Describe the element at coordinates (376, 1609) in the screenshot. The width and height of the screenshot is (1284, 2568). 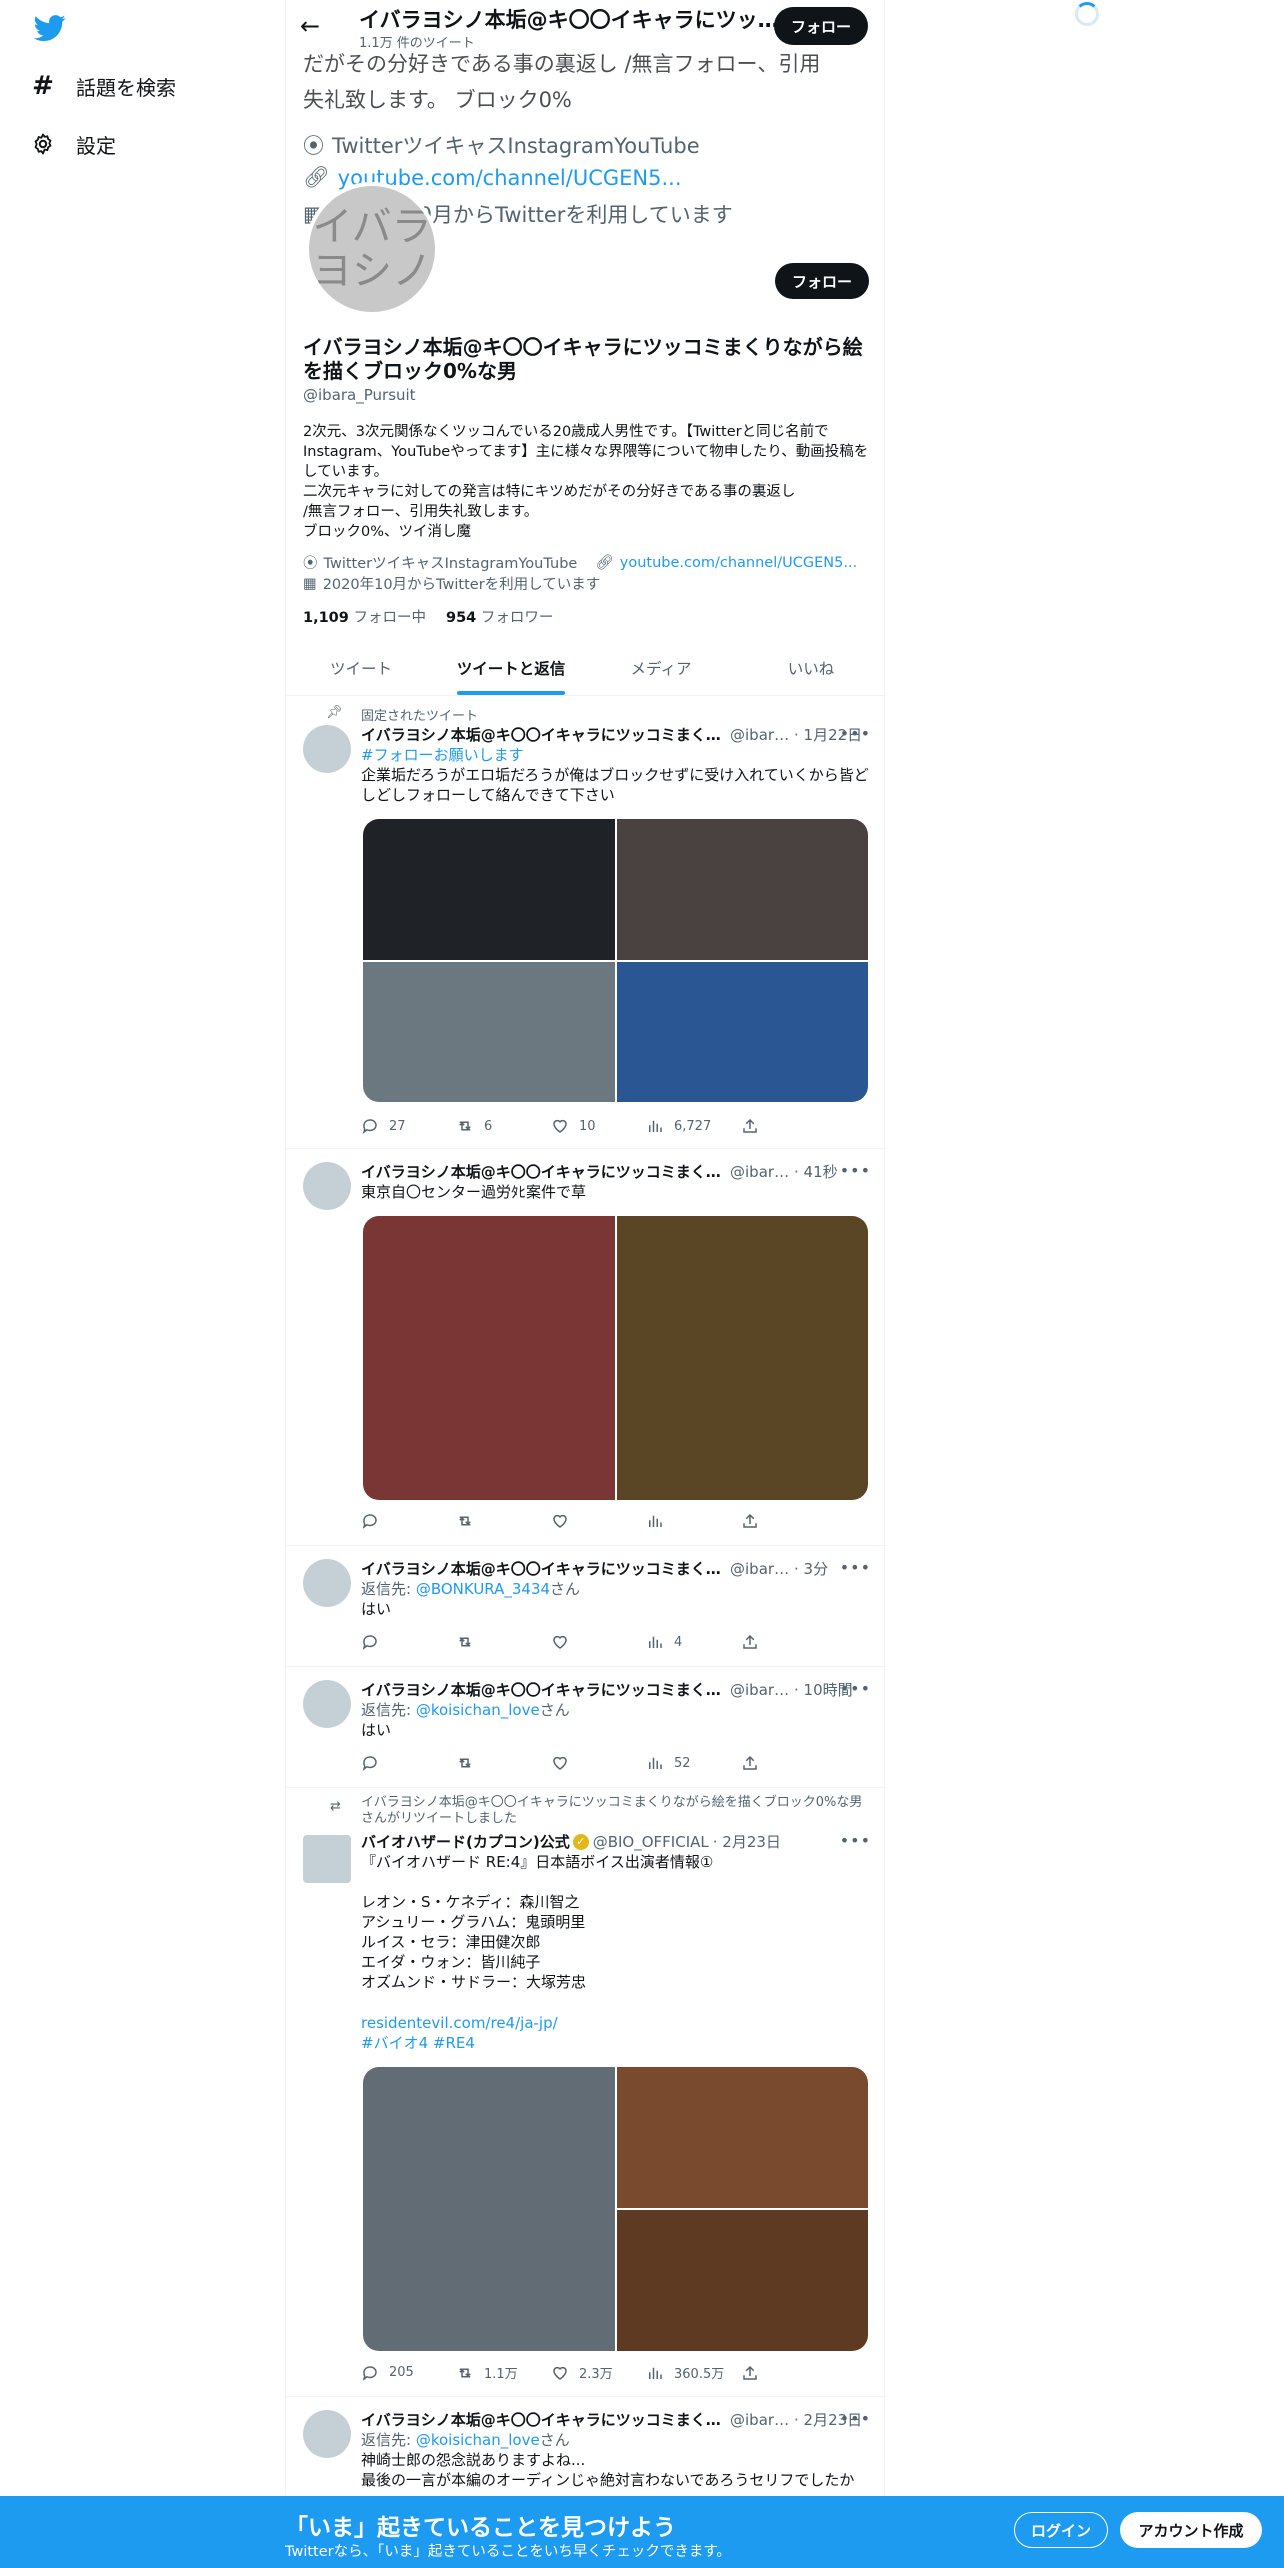
I see `tweet-text: はい` at that location.